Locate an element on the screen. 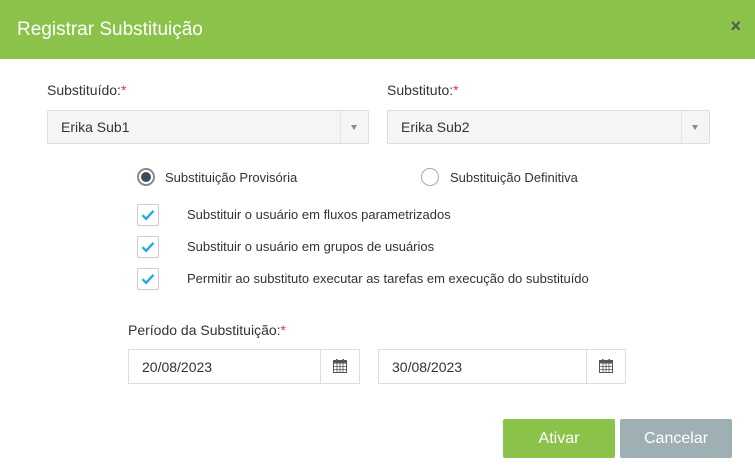  checkbox-grupos is located at coordinates (148, 247).